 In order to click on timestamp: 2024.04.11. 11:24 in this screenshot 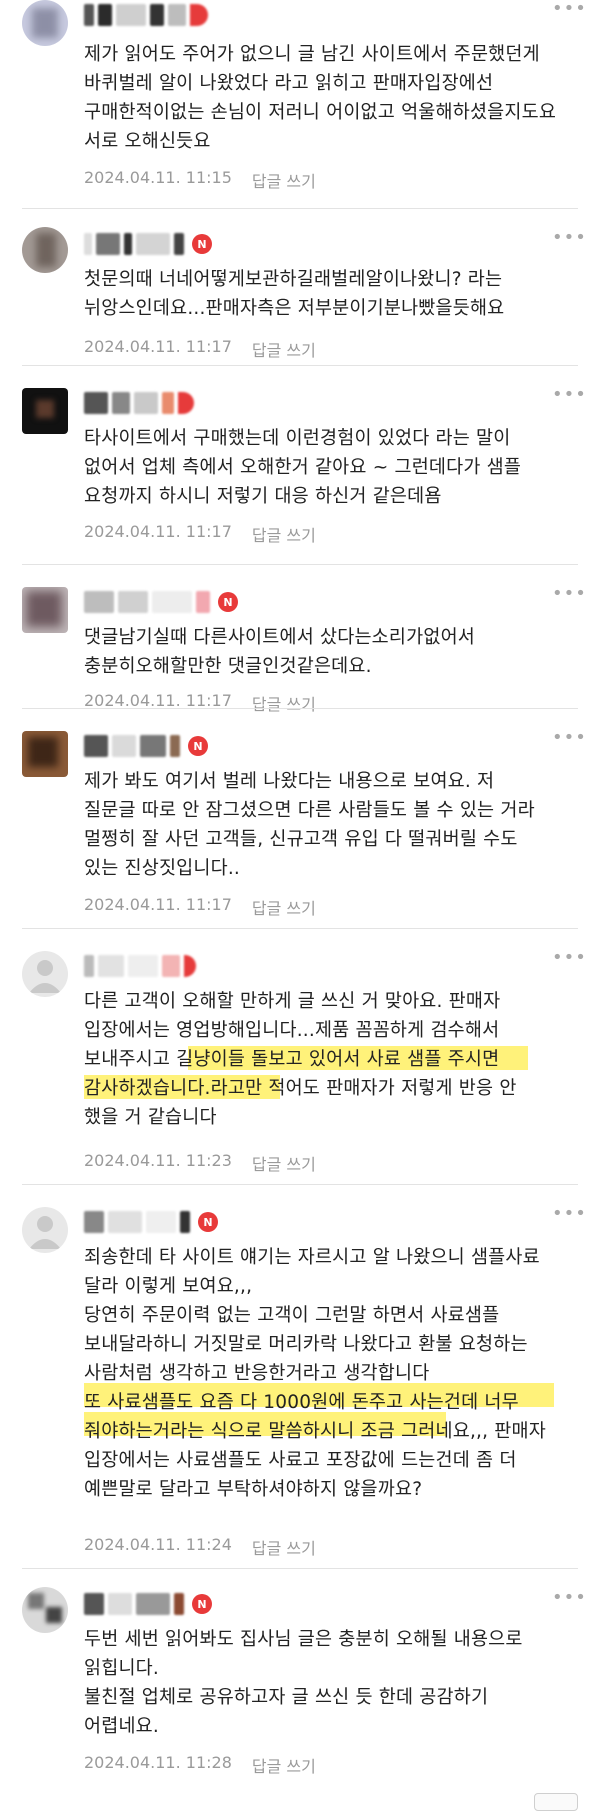, I will do `click(158, 1544)`.